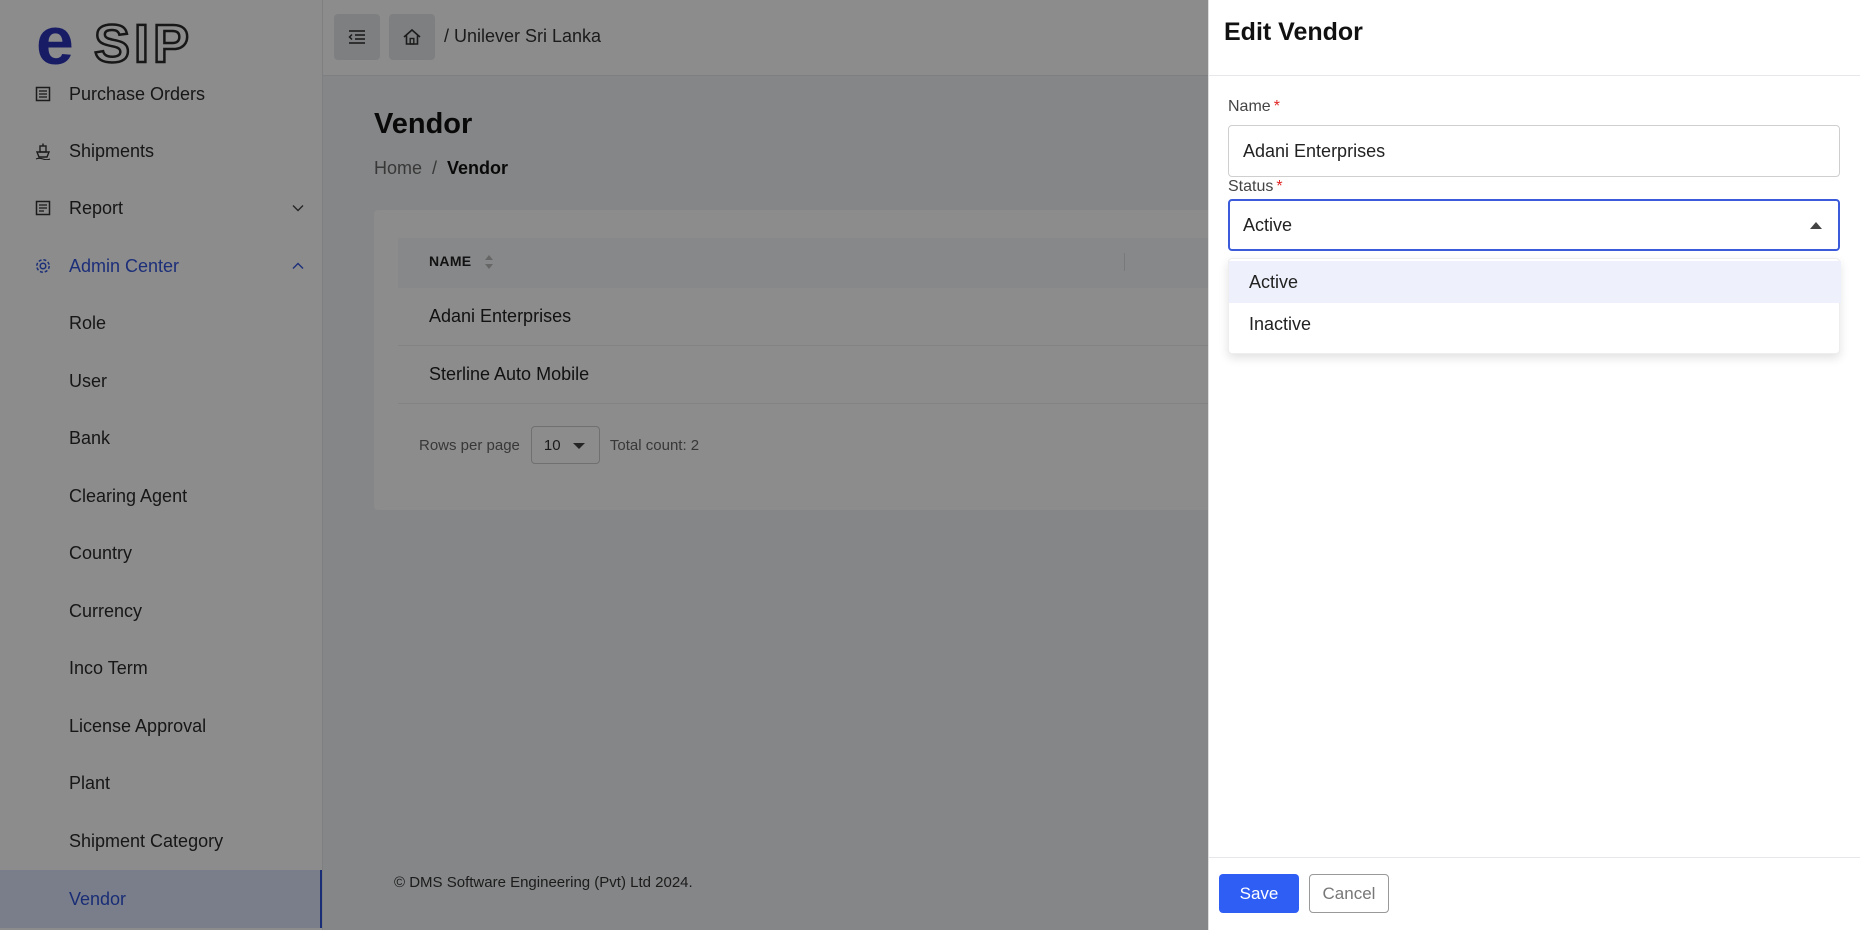 Image resolution: width=1860 pixels, height=930 pixels. I want to click on status-dropdown-menu: Active Inactive, so click(1534, 306).